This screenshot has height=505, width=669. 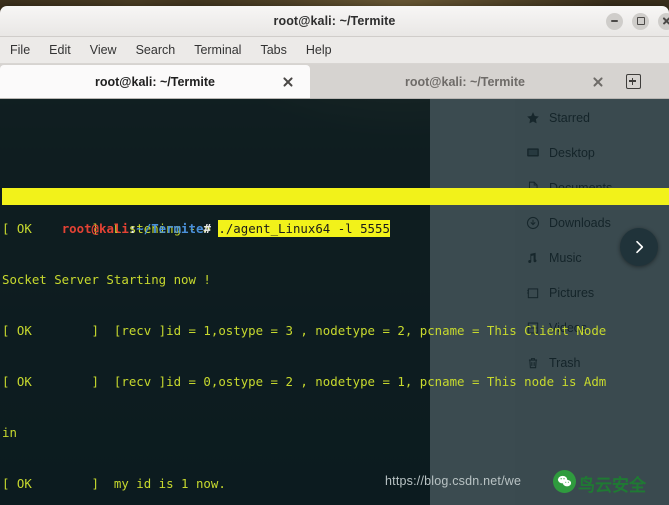 I want to click on minimize-icon, so click(x=614, y=21).